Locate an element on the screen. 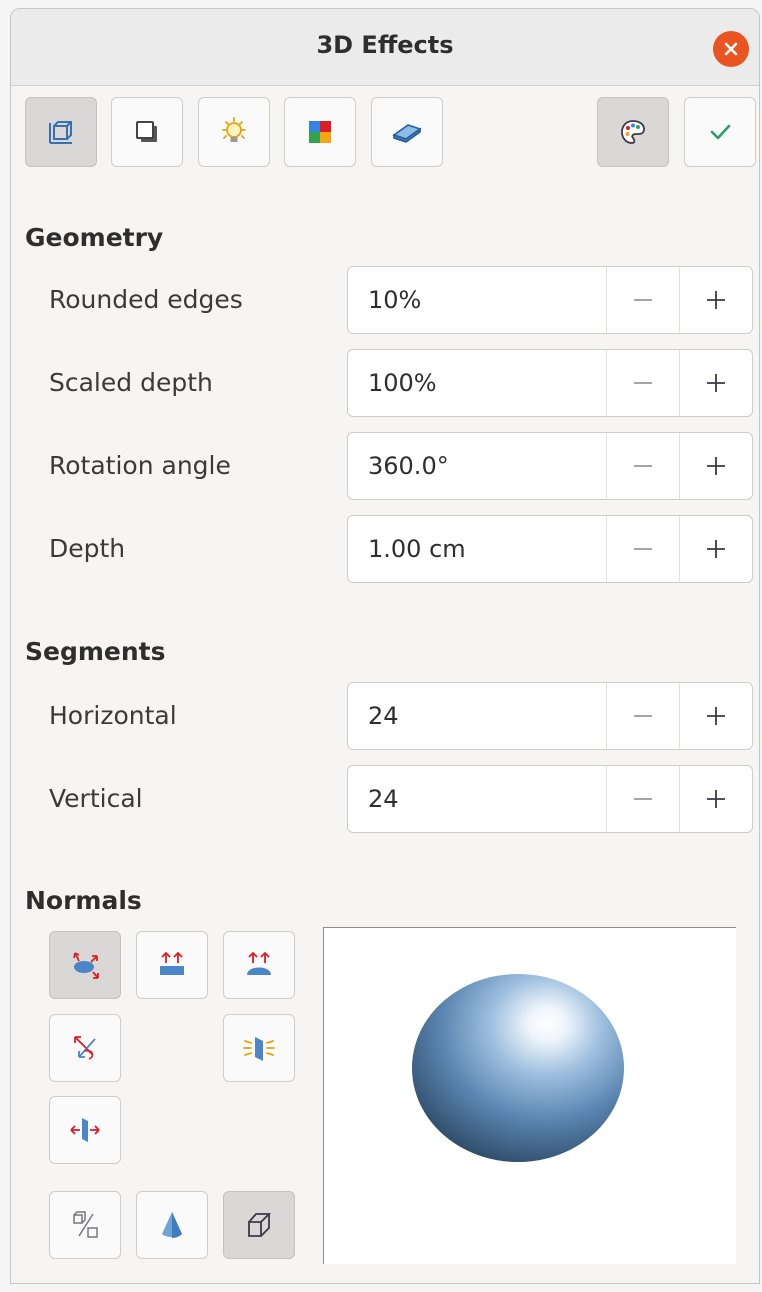  illumination-tab-button is located at coordinates (234, 132).